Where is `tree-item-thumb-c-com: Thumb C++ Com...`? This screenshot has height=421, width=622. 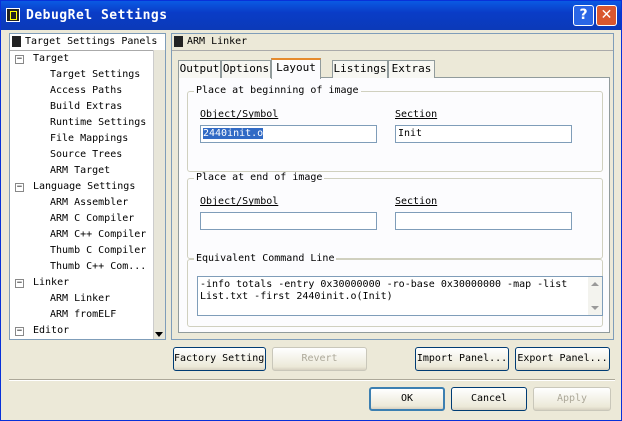 tree-item-thumb-c-com: Thumb C++ Com... is located at coordinates (98, 267).